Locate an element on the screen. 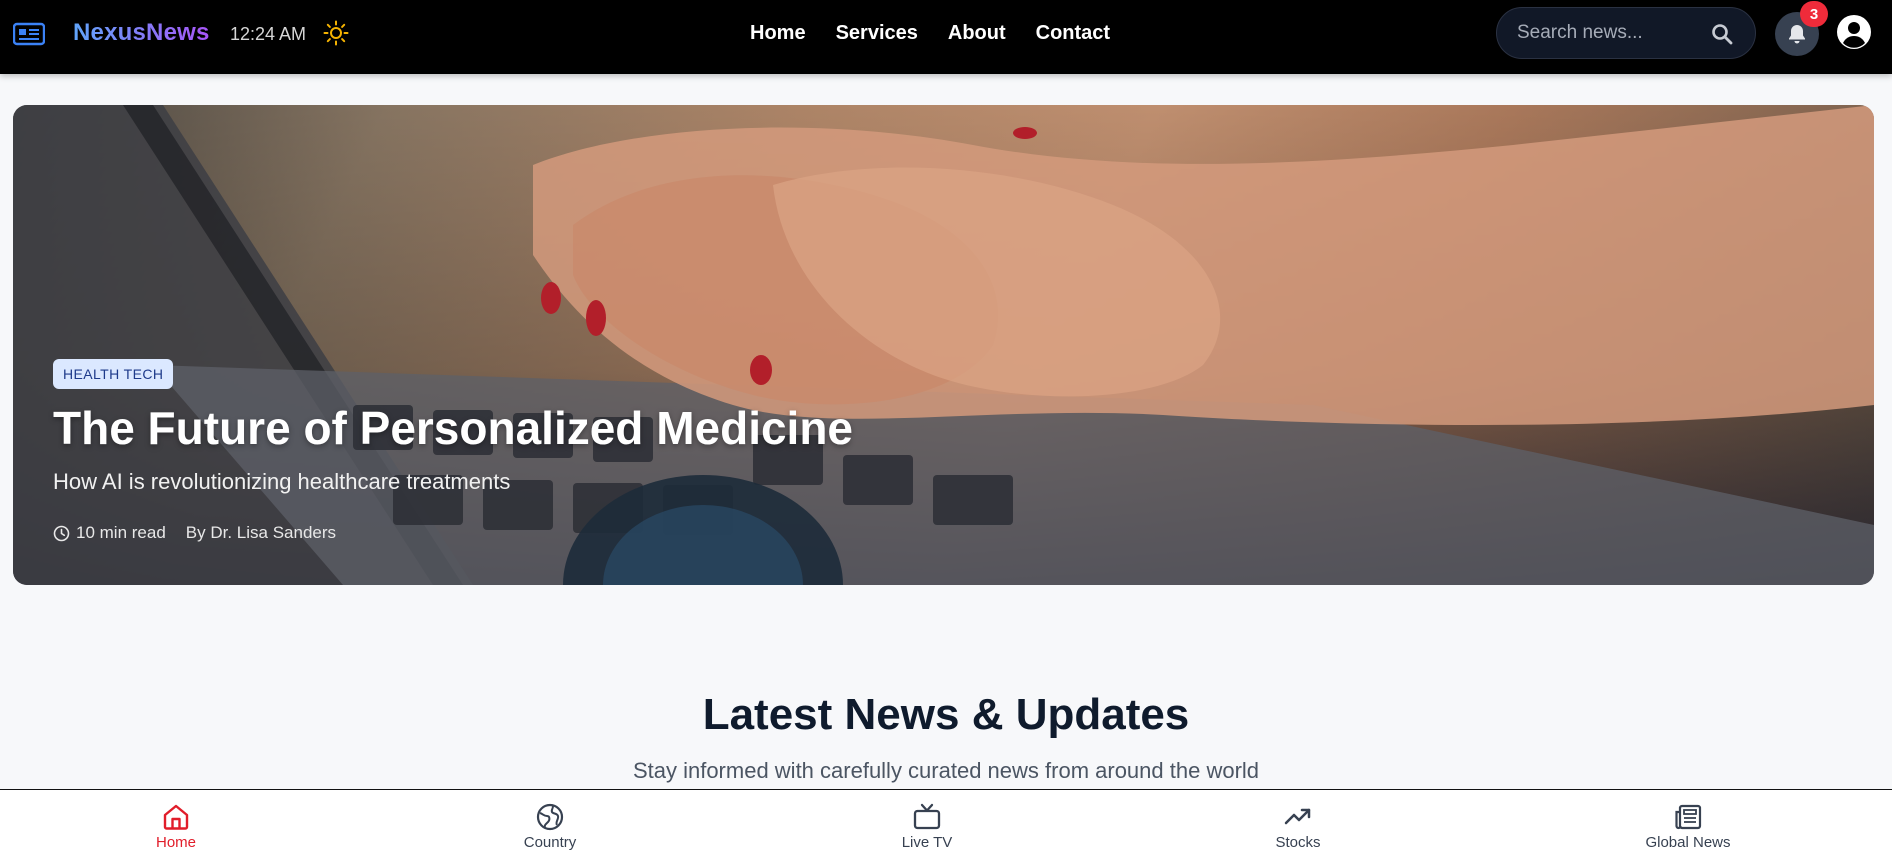  bottom-nav-global-news: Global News is located at coordinates (1688, 826).